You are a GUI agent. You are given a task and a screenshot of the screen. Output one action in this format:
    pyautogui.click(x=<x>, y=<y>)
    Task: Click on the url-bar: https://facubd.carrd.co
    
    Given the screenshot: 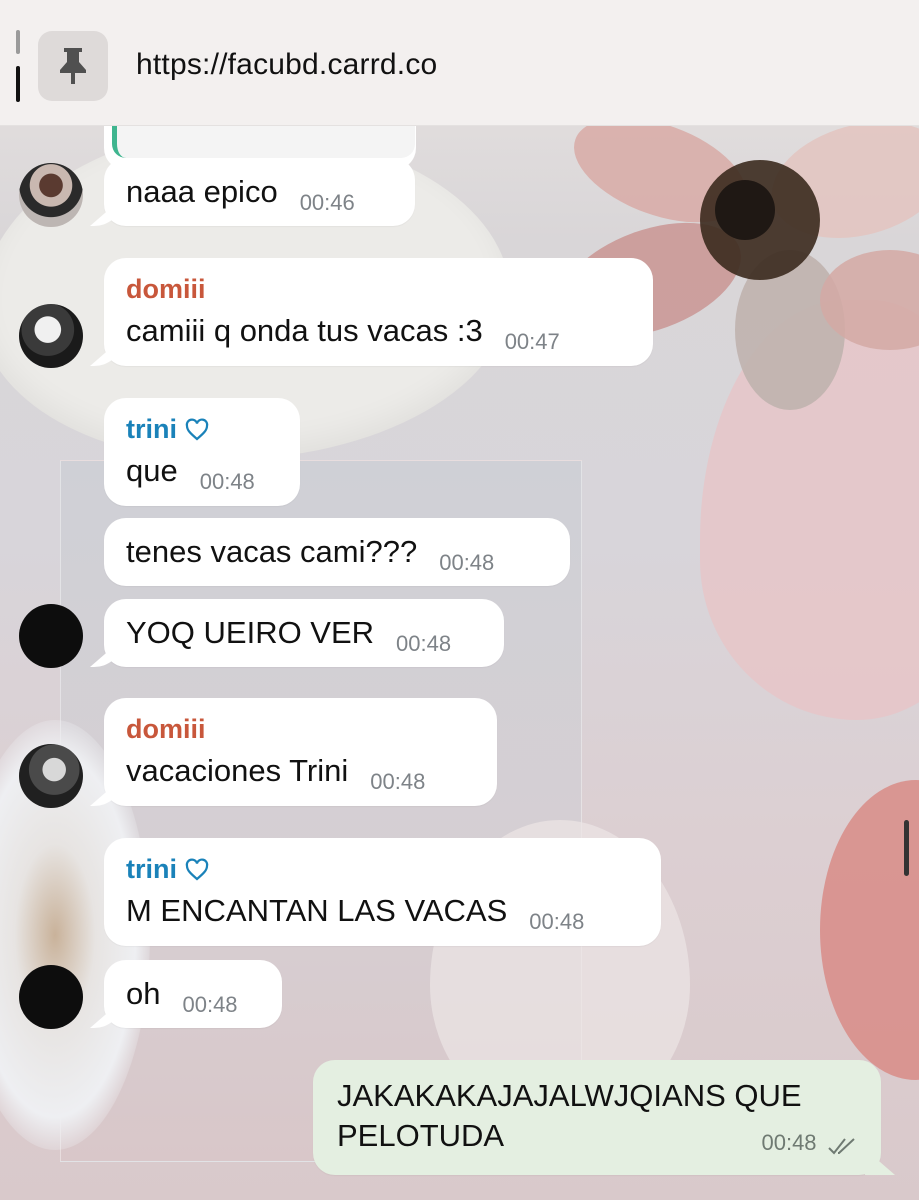 What is the action you would take?
    pyautogui.click(x=459, y=63)
    